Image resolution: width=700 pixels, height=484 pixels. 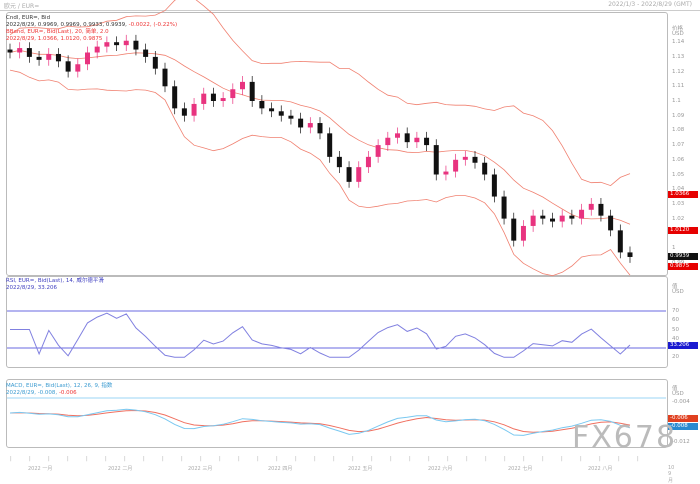 What do you see at coordinates (683, 345) in the screenshot?
I see `rsi-value-tag: 33.206` at bounding box center [683, 345].